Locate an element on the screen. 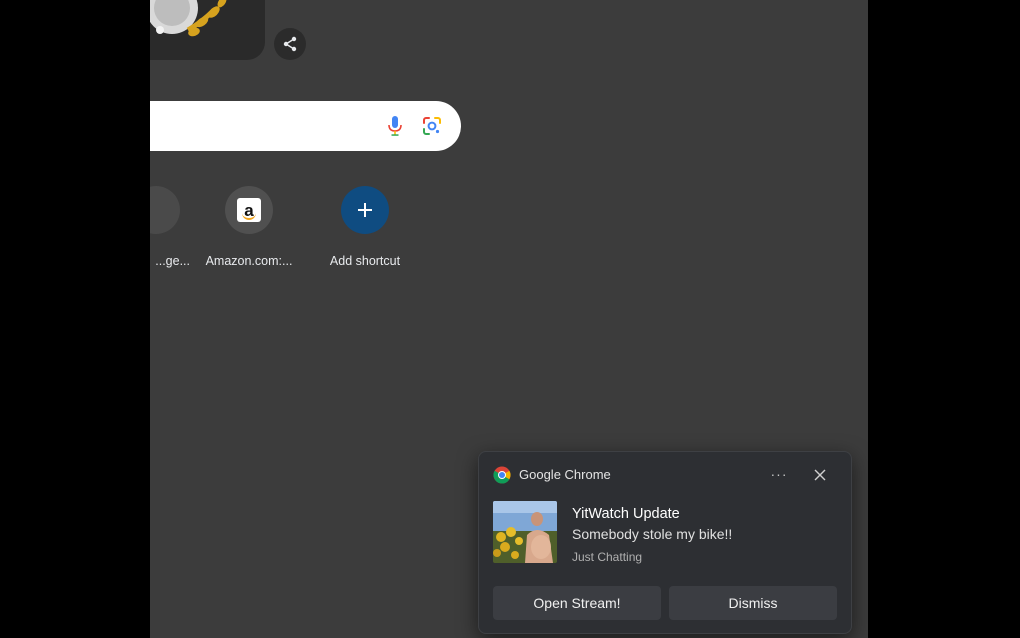 The width and height of the screenshot is (1020, 638). notification-message: Somebody stole my bike!! is located at coordinates (652, 534).